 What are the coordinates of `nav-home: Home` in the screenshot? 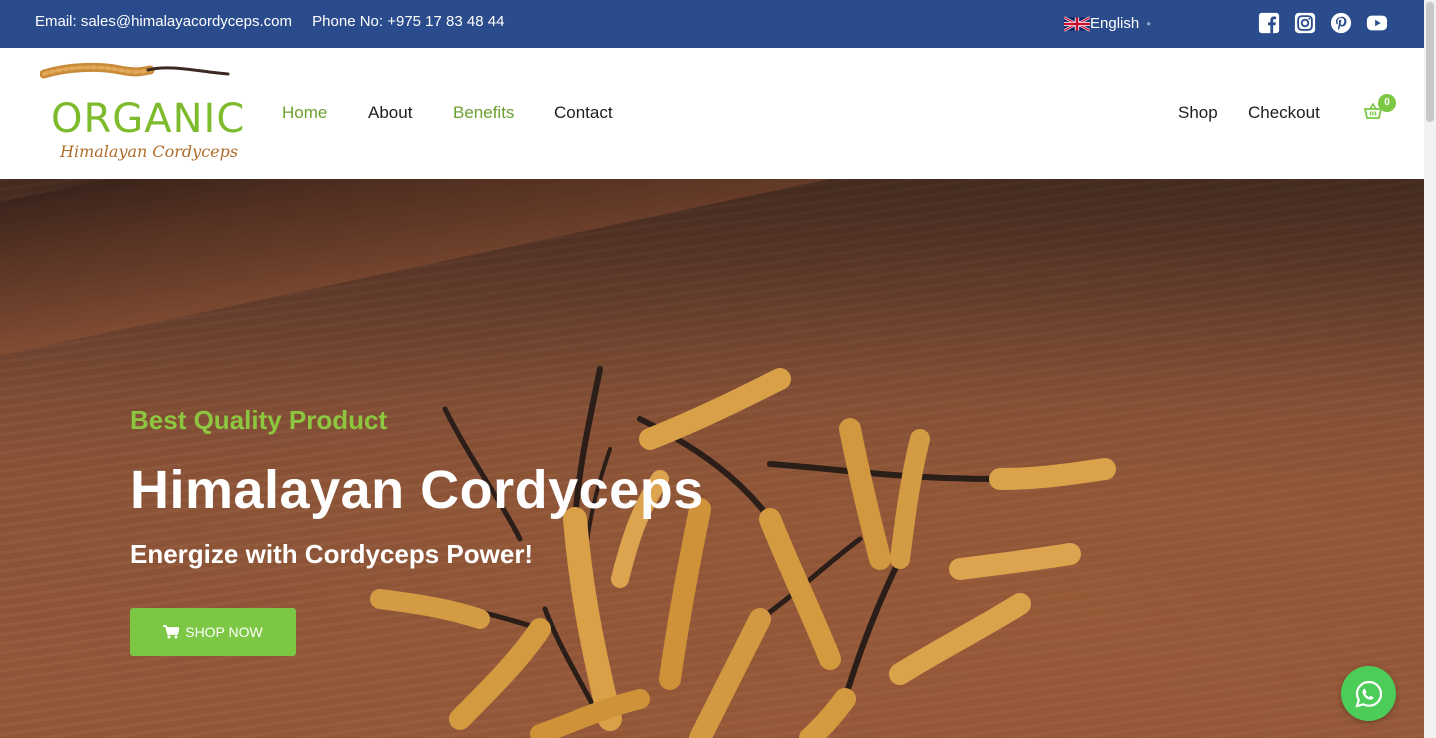 It's located at (304, 113).